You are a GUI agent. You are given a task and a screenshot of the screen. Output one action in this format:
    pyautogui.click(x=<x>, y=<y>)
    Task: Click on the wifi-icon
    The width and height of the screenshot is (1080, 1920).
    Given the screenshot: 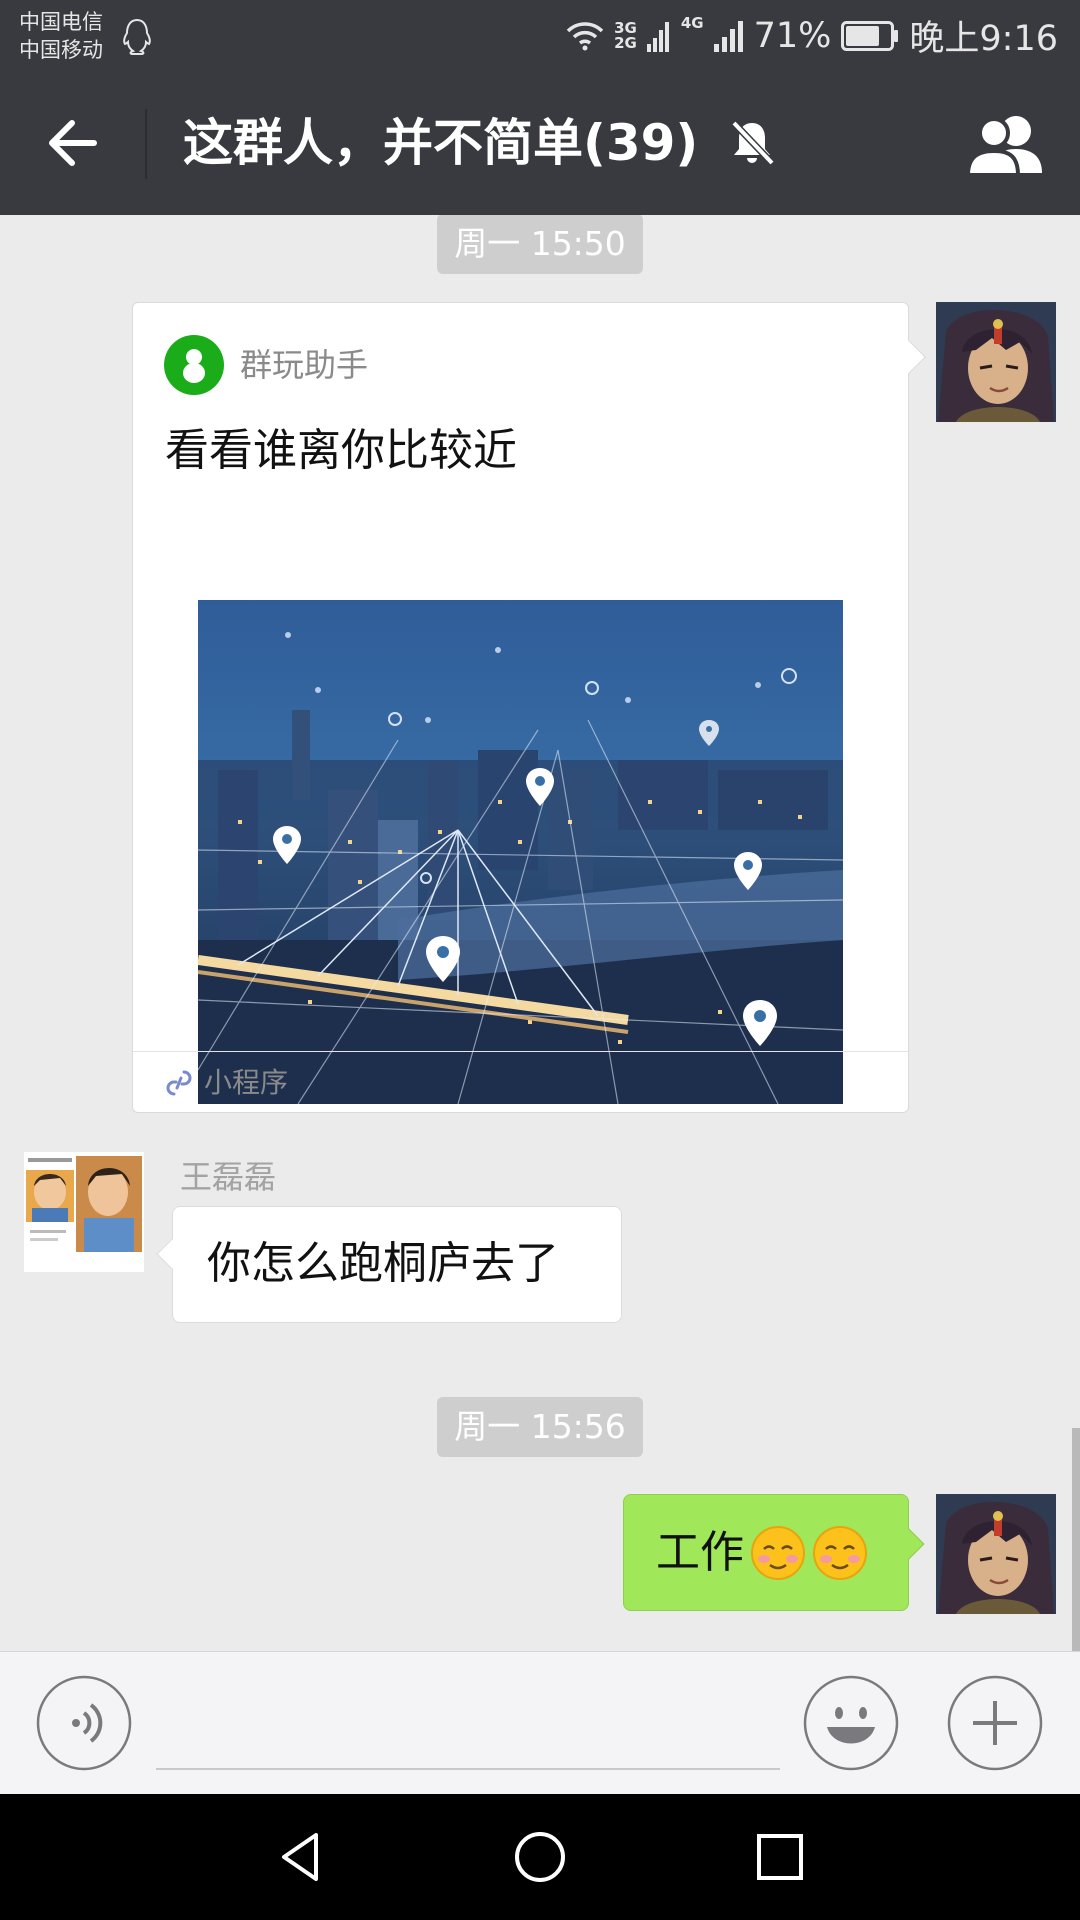 What is the action you would take?
    pyautogui.click(x=585, y=35)
    